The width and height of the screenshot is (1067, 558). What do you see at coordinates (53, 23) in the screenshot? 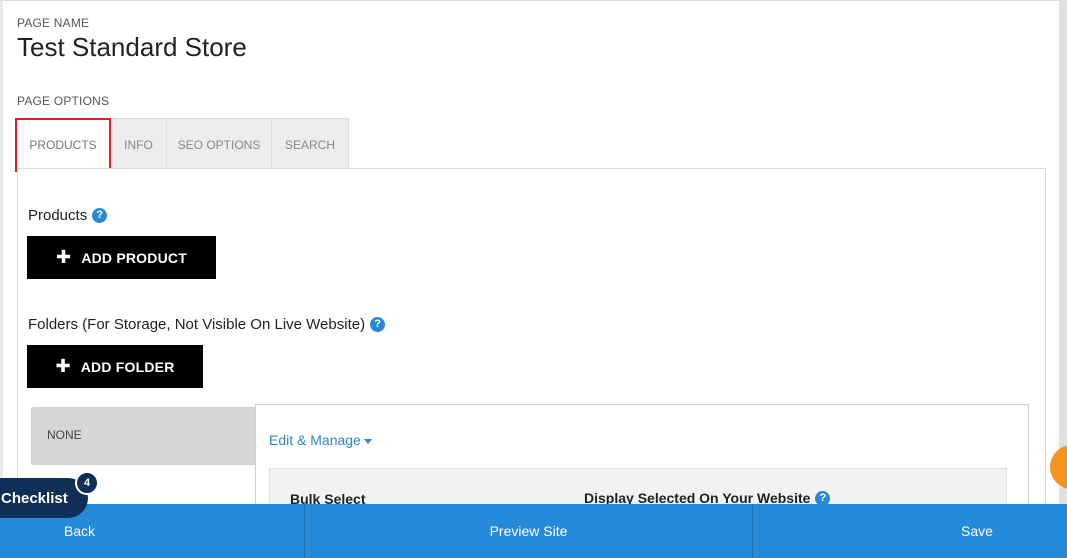
I see `page-name-label: PAGE NAME` at bounding box center [53, 23].